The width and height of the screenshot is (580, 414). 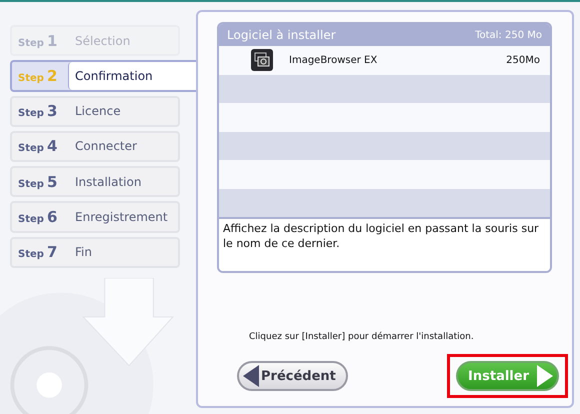 What do you see at coordinates (132, 76) in the screenshot?
I see `step-label: Confirmation` at bounding box center [132, 76].